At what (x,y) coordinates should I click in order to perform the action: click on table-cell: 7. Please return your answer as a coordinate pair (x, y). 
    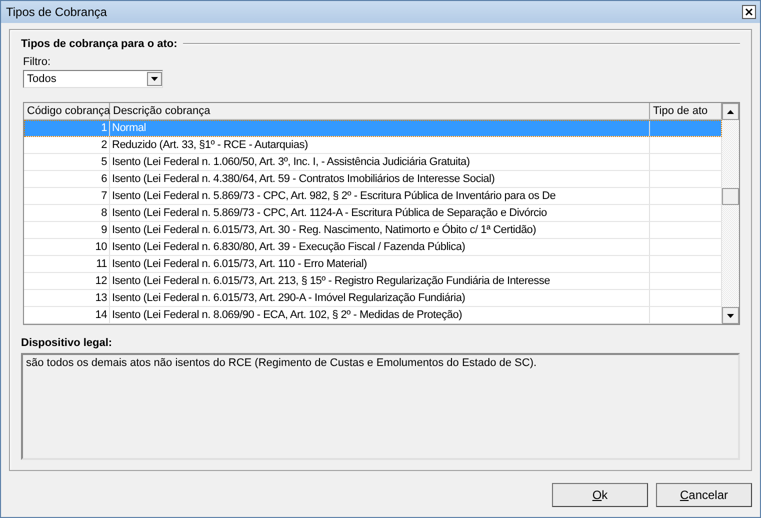
    Looking at the image, I should click on (67, 196).